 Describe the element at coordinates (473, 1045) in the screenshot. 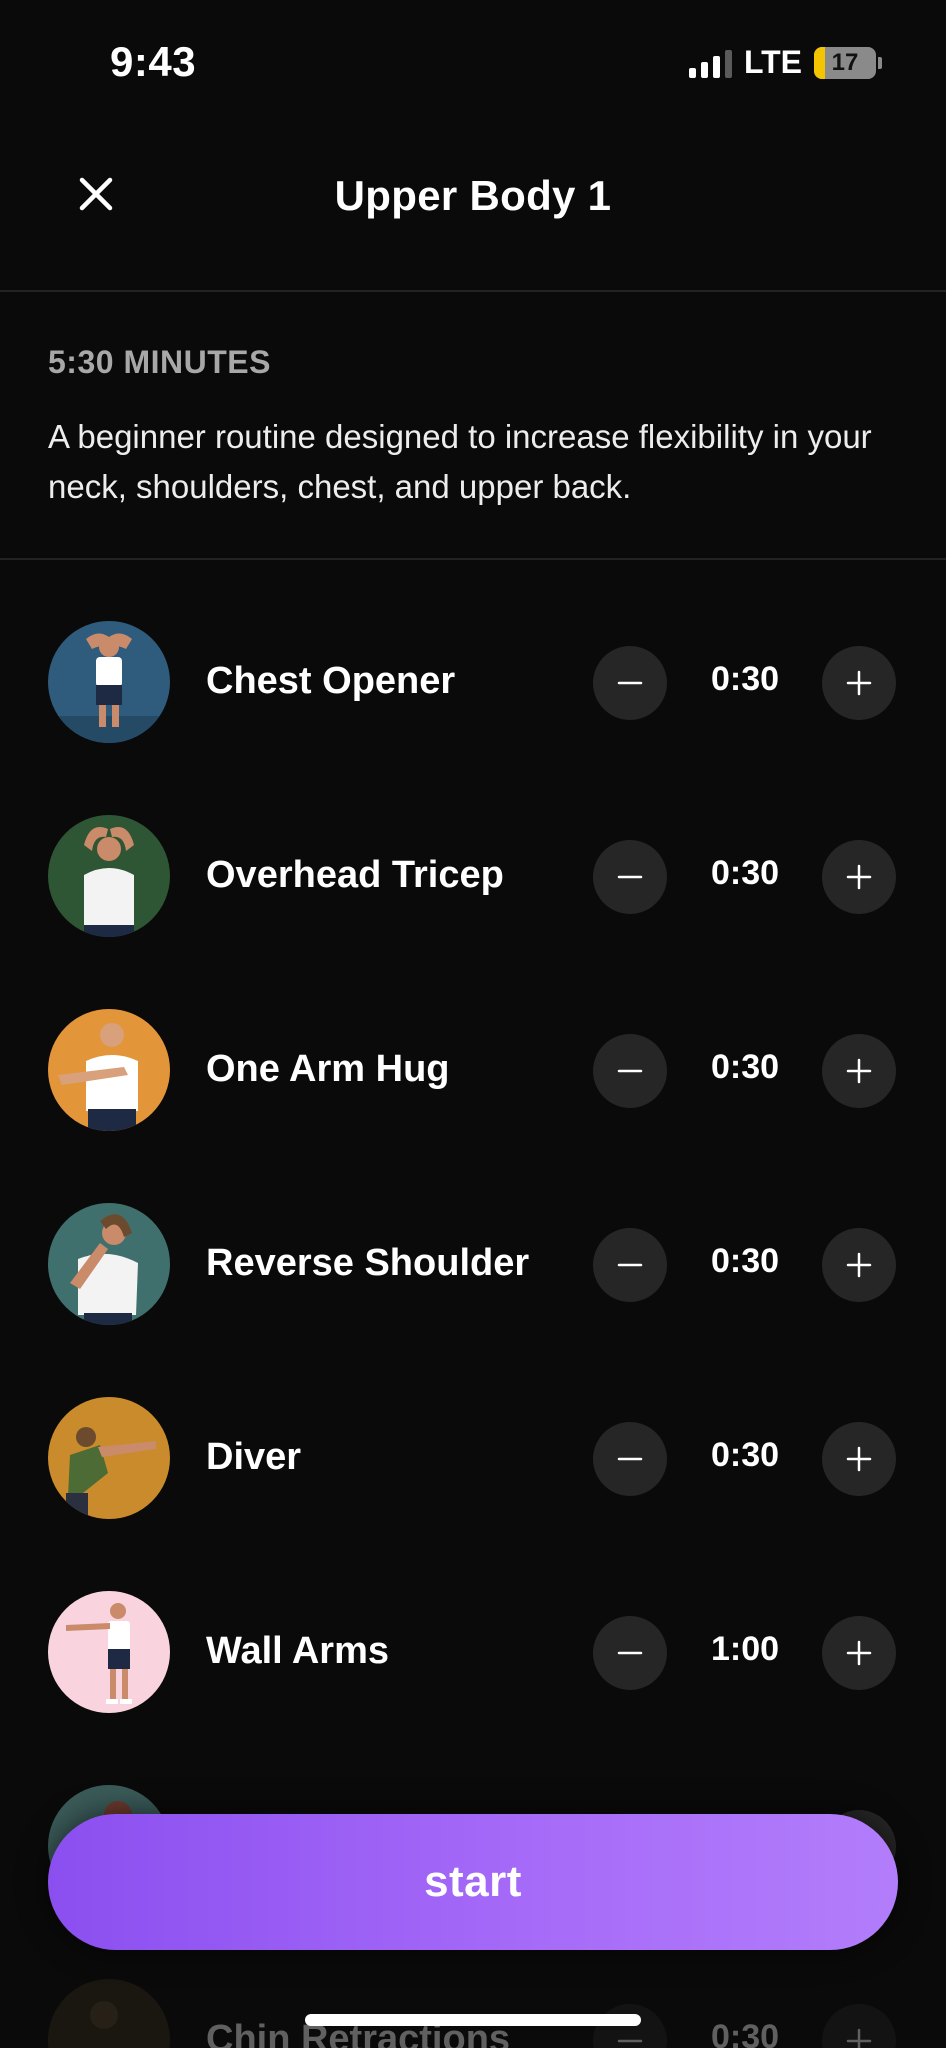

I see `exercise-row: One Arm Hug 0:30` at that location.